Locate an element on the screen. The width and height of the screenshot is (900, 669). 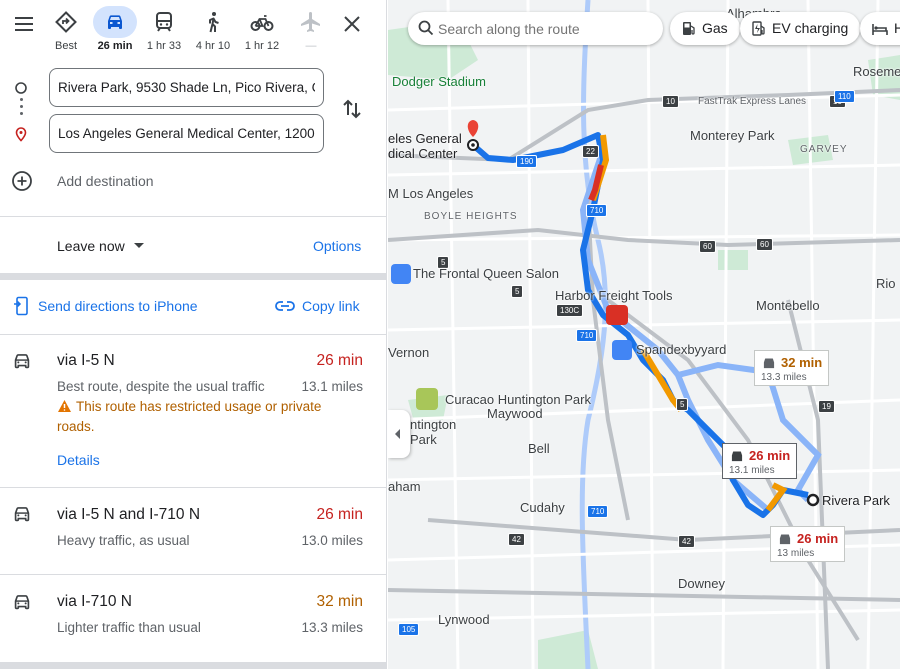
mode-flight: — is located at coordinates (311, 32).